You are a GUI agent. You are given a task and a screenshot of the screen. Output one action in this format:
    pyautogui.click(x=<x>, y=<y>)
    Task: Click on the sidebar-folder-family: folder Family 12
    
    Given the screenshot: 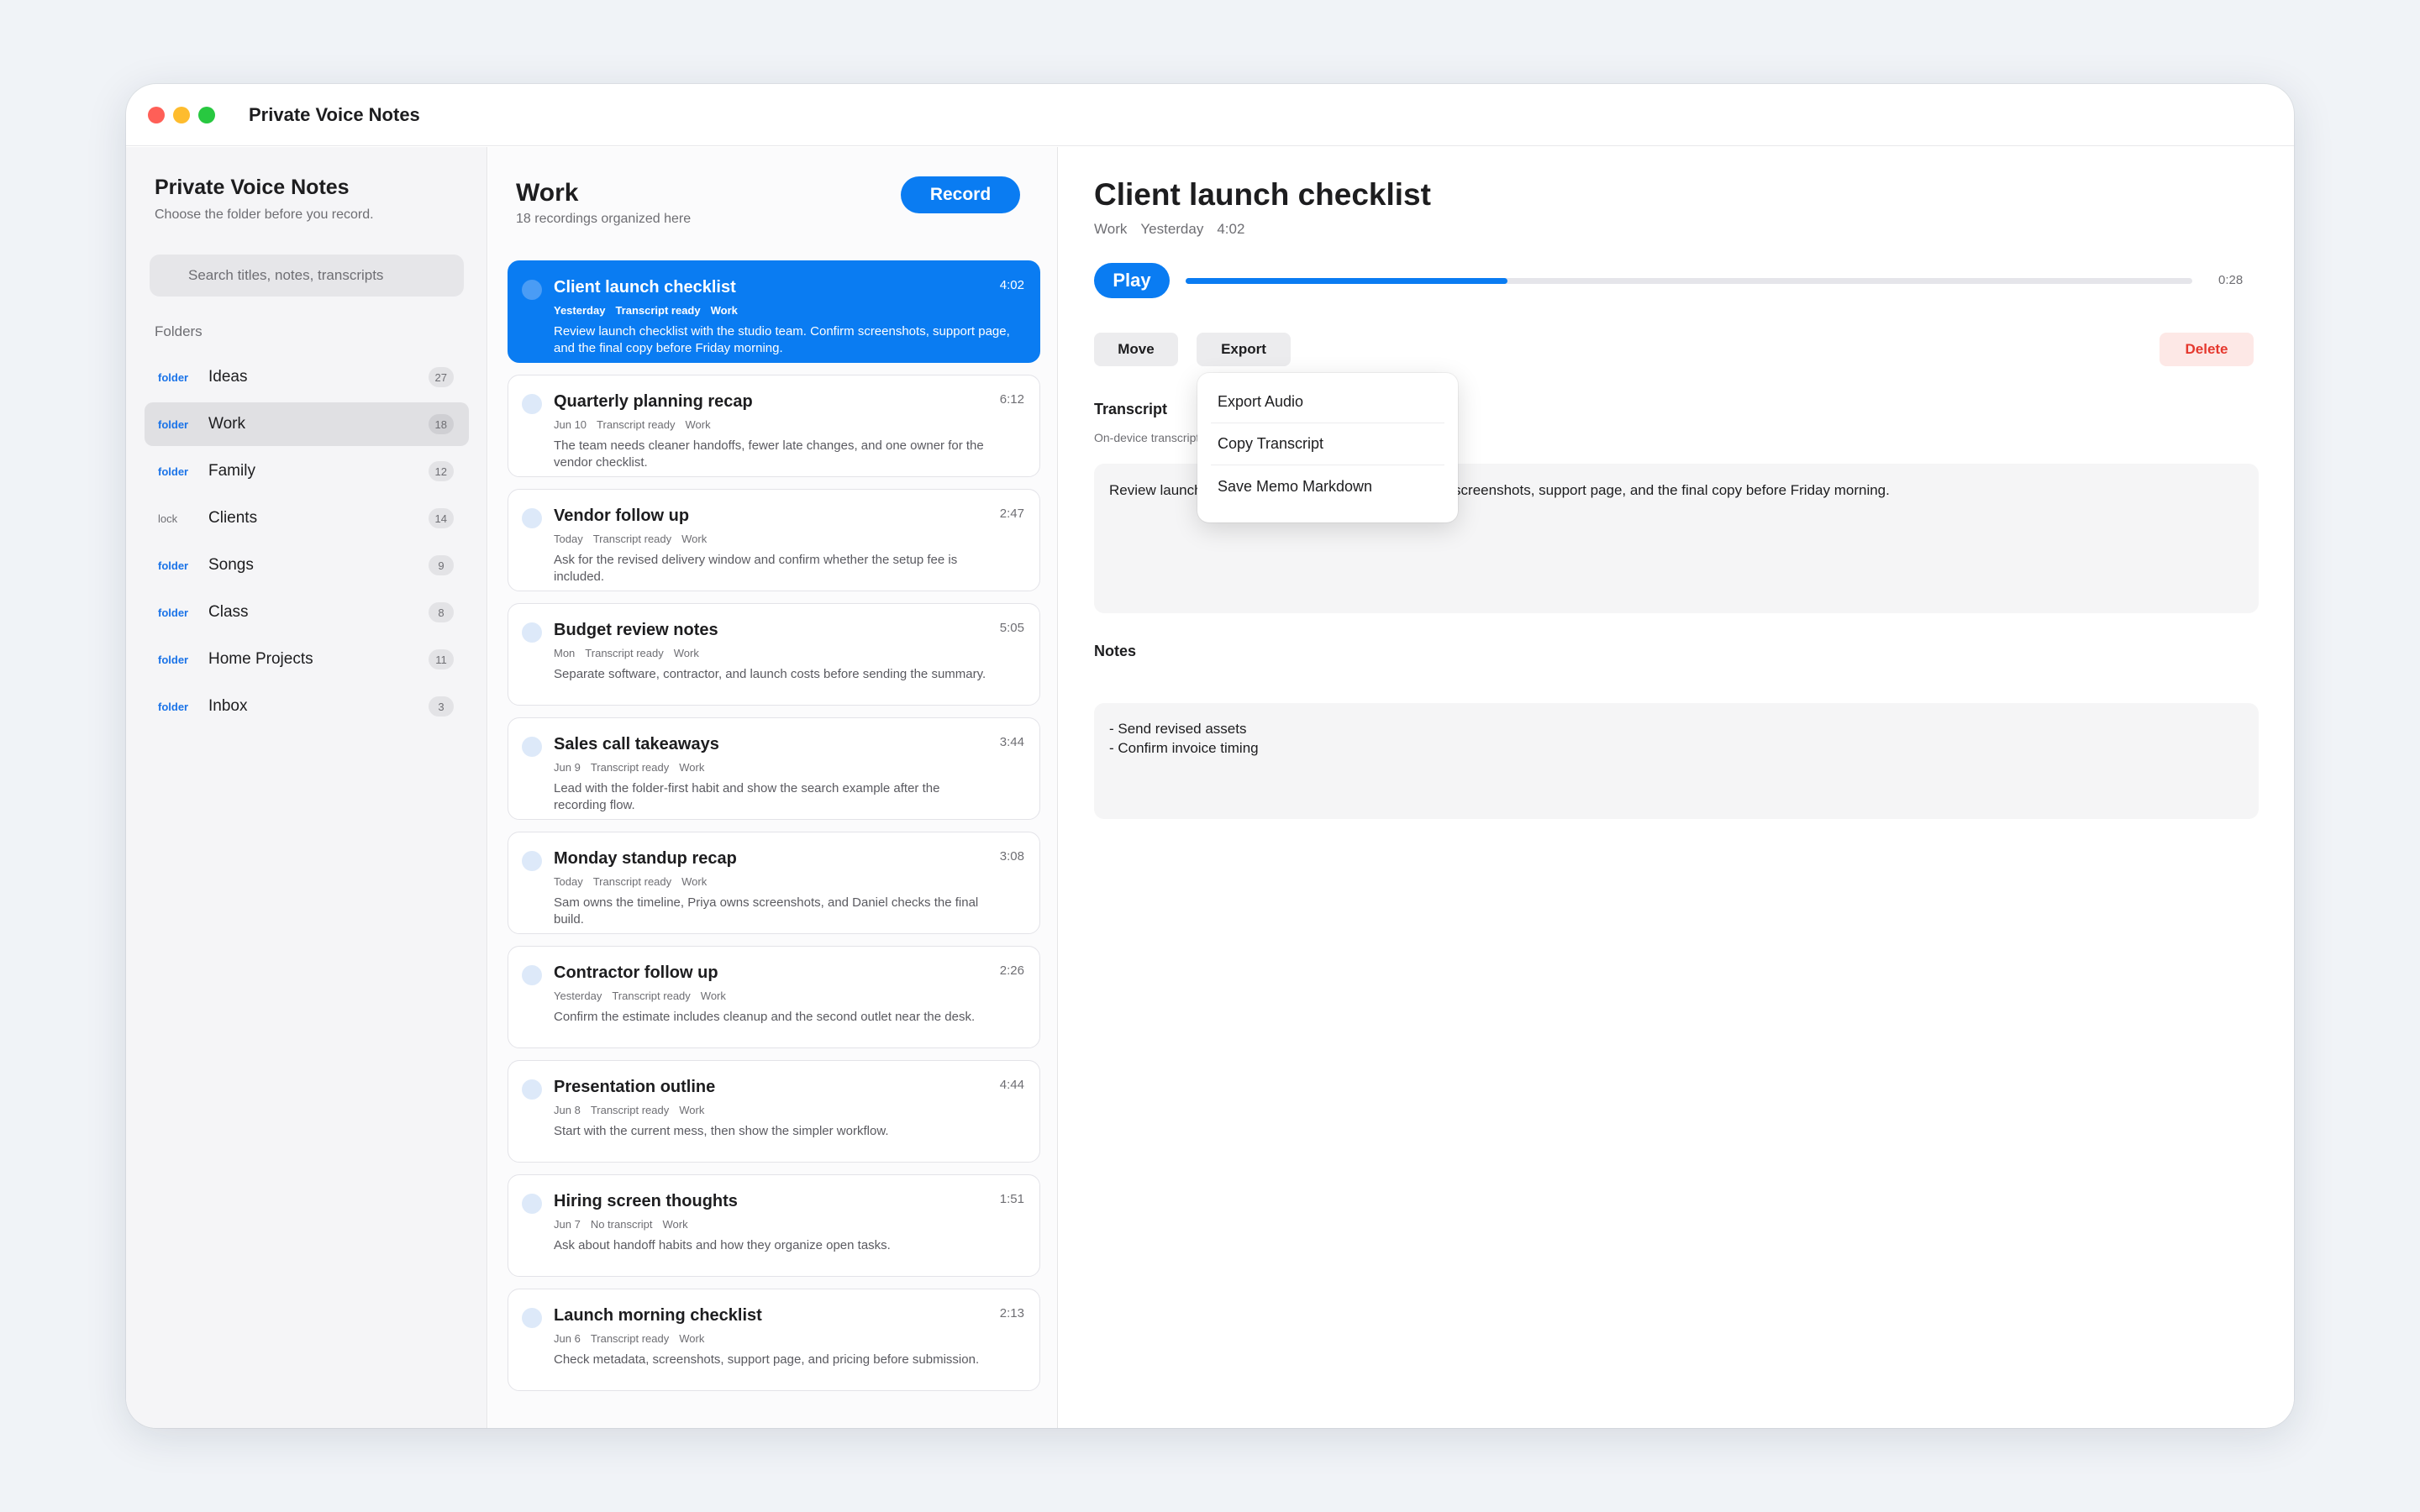 What is the action you would take?
    pyautogui.click(x=307, y=471)
    